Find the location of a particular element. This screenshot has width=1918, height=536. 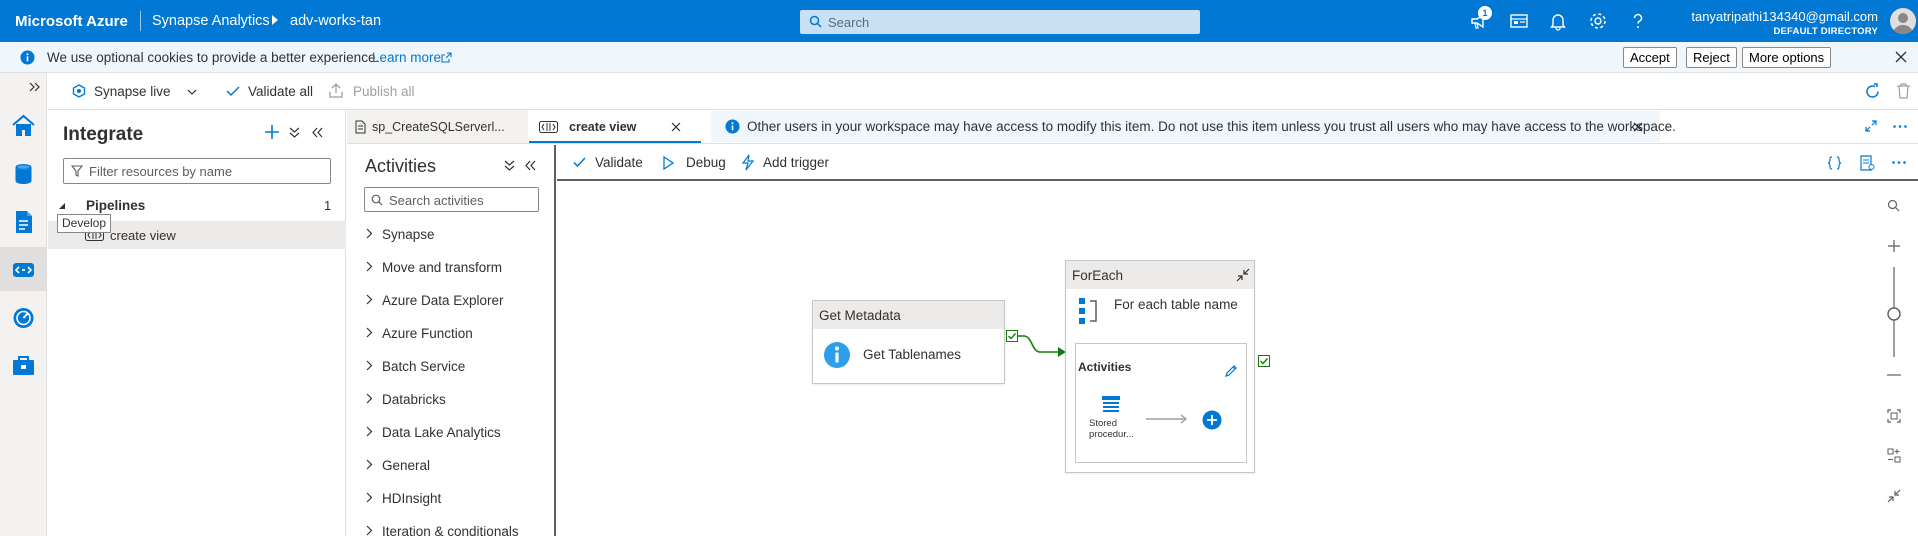

pipeline-icon is located at coordinates (548, 127).